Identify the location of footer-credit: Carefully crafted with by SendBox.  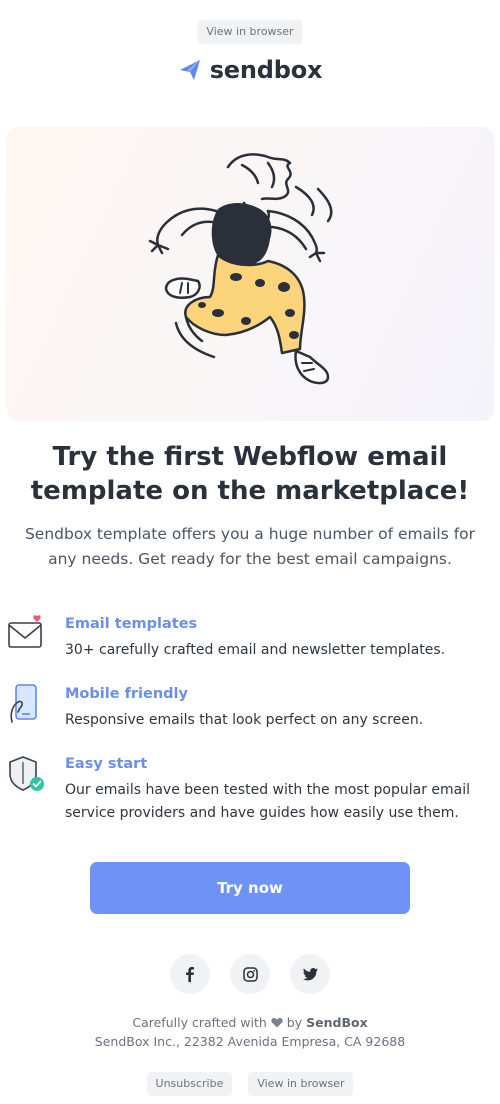
(250, 1023).